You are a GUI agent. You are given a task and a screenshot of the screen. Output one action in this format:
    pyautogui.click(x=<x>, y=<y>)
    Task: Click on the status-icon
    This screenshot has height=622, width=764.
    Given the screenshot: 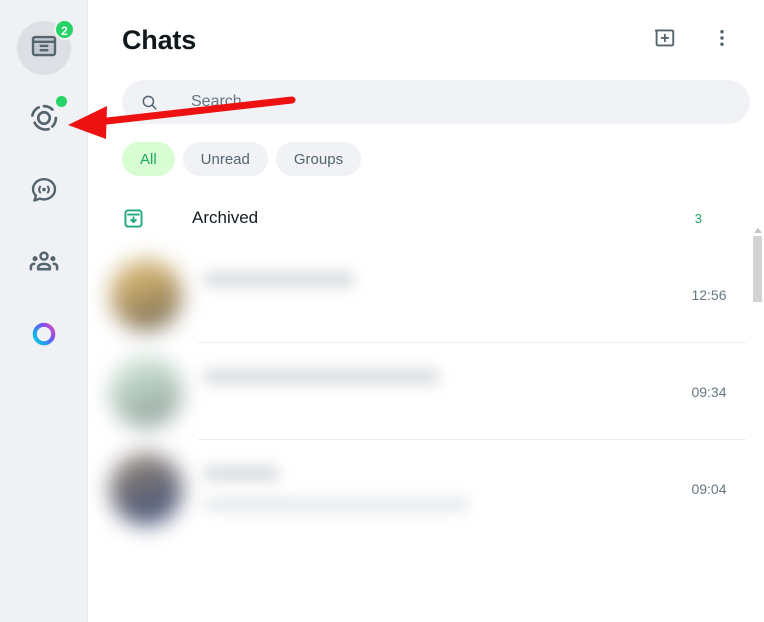 What is the action you would take?
    pyautogui.click(x=44, y=120)
    